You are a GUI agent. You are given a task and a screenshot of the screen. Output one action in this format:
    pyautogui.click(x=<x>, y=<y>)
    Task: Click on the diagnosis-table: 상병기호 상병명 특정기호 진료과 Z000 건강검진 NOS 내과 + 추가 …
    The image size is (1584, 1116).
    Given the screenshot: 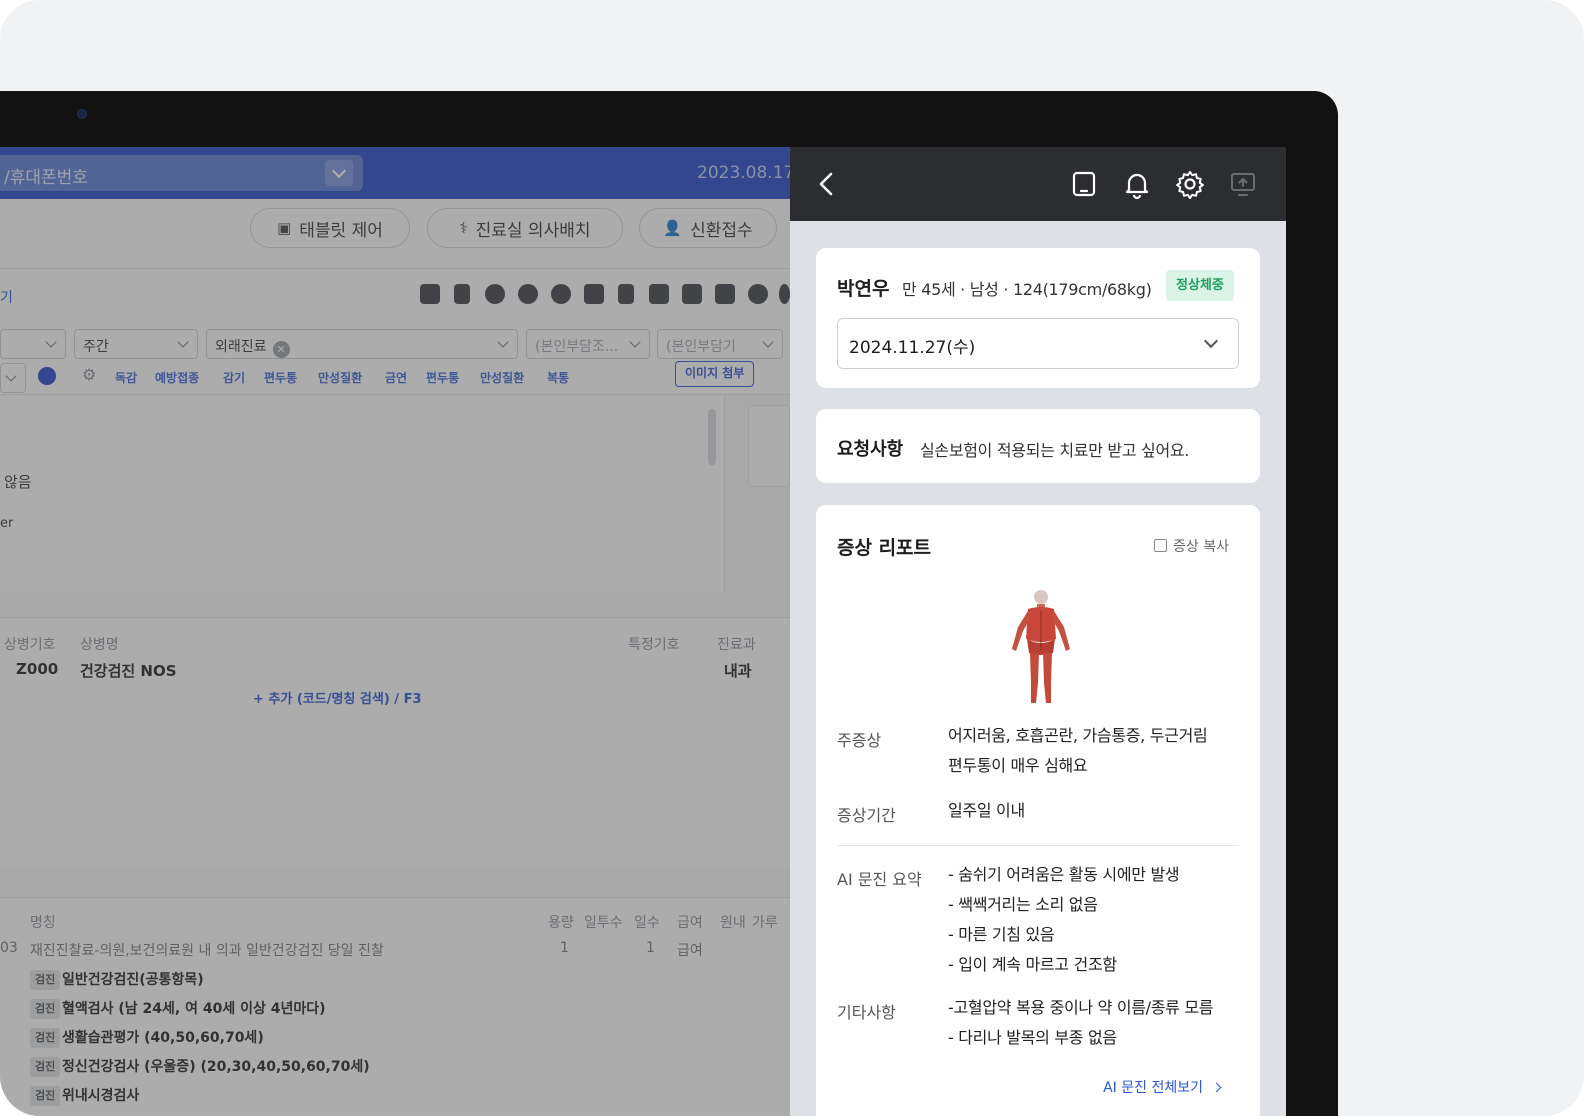 What is the action you would take?
    pyautogui.click(x=395, y=742)
    